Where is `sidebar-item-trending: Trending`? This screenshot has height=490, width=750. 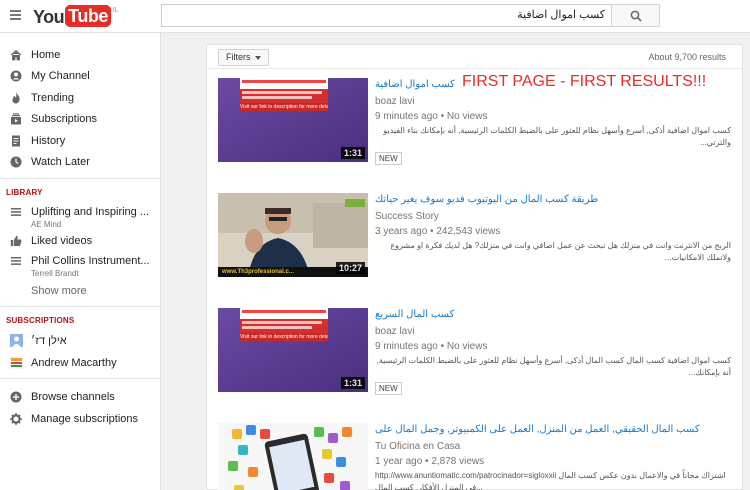 sidebar-item-trending: Trending is located at coordinates (80, 97).